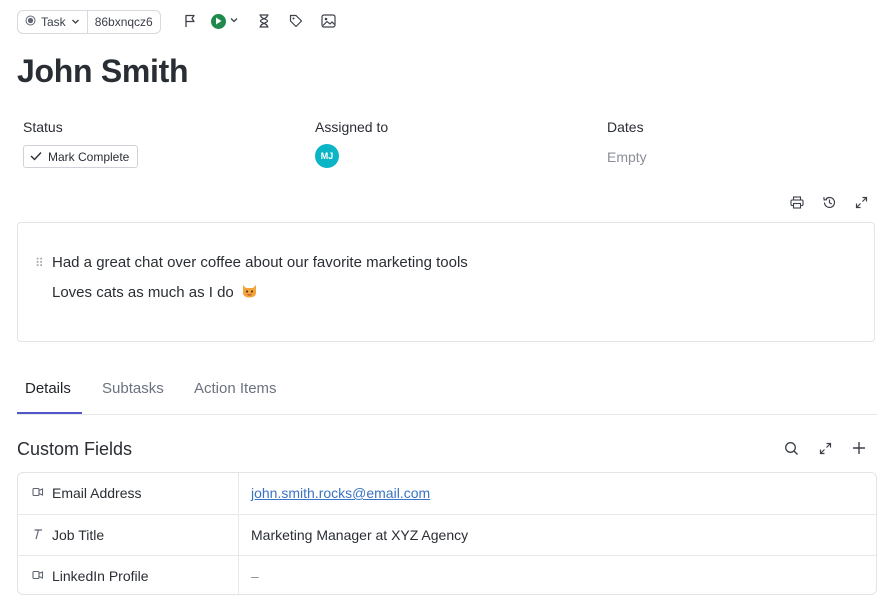  Describe the element at coordinates (249, 292) in the screenshot. I see `cat-face-icon` at that location.